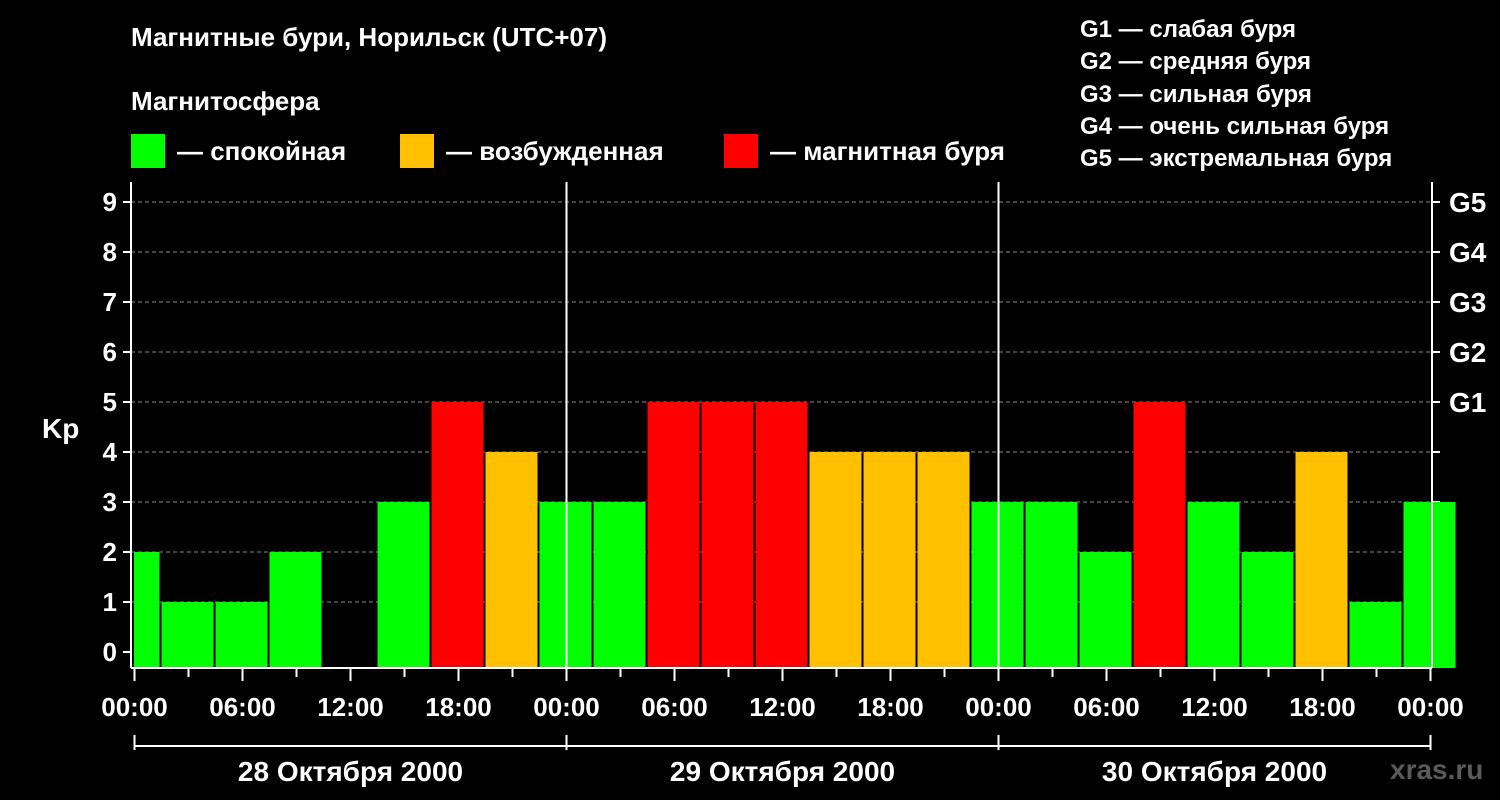  Describe the element at coordinates (110, 402) in the screenshot. I see `y-tick-label: 5` at that location.